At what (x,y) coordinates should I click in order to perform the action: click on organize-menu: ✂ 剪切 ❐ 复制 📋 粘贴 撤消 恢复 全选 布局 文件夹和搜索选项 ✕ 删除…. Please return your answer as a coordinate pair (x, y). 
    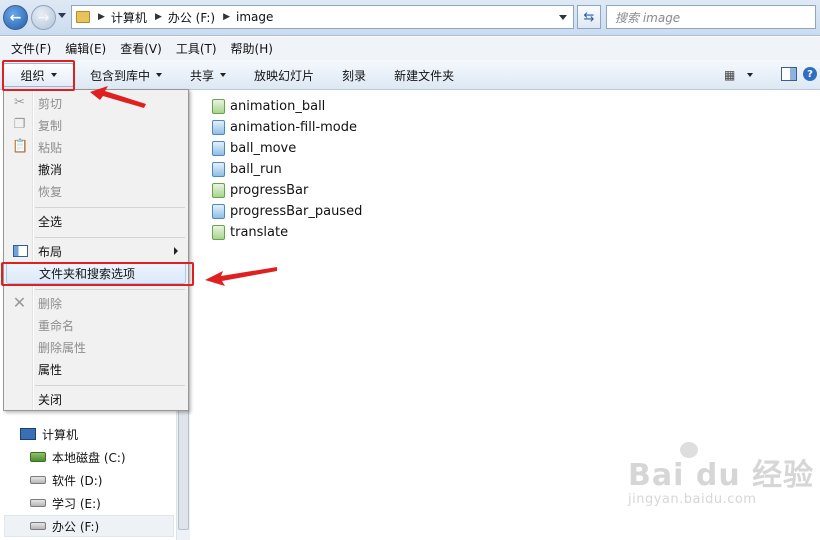
    Looking at the image, I should click on (96, 250).